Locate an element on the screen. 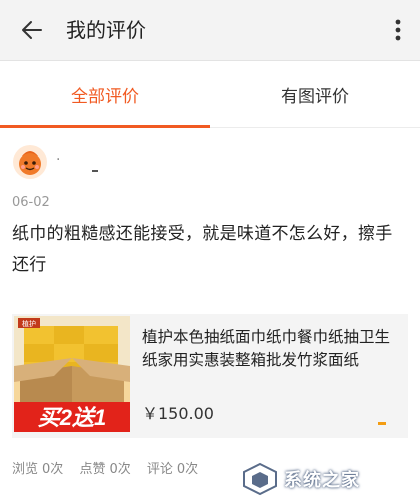 Image resolution: width=420 pixels, height=500 pixels. product-name: 植护本色抽纸面巾纸巾餐巾纸抽卫生纸家用实惠装整箱批发竹浆面纸 is located at coordinates (266, 348).